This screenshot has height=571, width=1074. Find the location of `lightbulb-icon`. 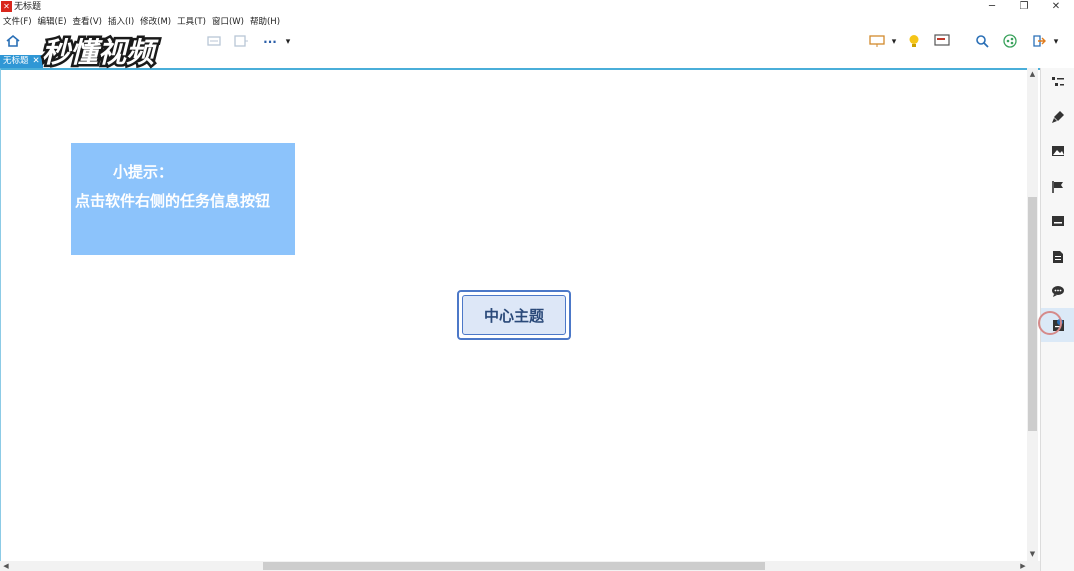

lightbulb-icon is located at coordinates (914, 42).